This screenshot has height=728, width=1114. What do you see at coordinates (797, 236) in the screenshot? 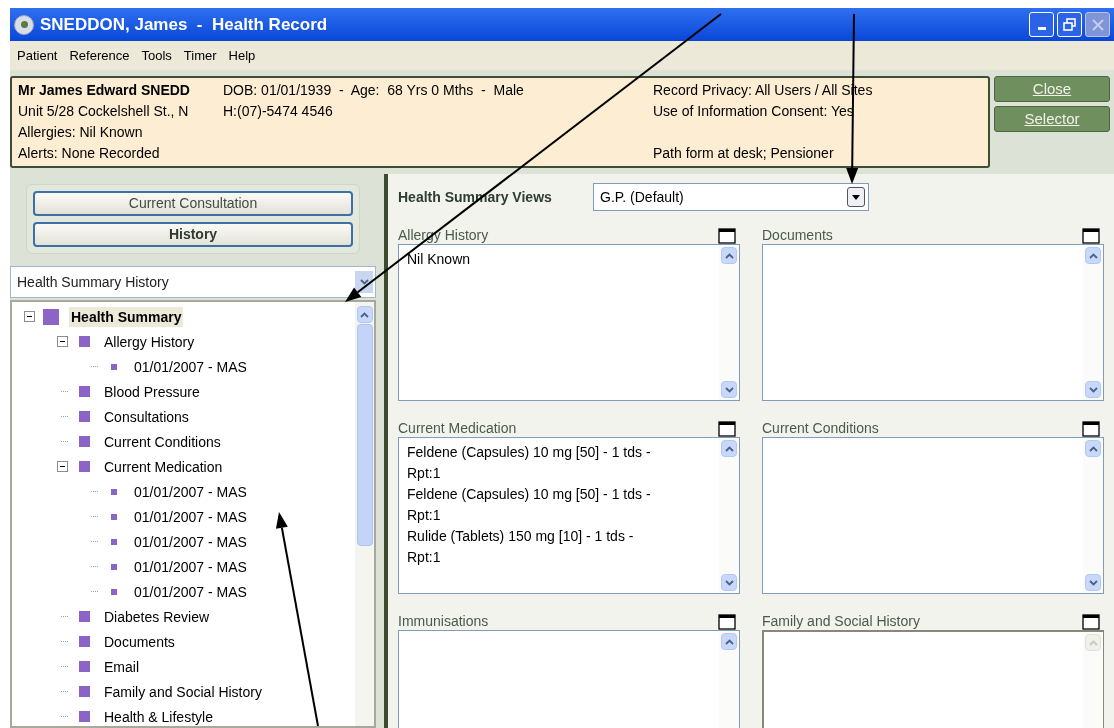
I see `panel-title: Documents` at bounding box center [797, 236].